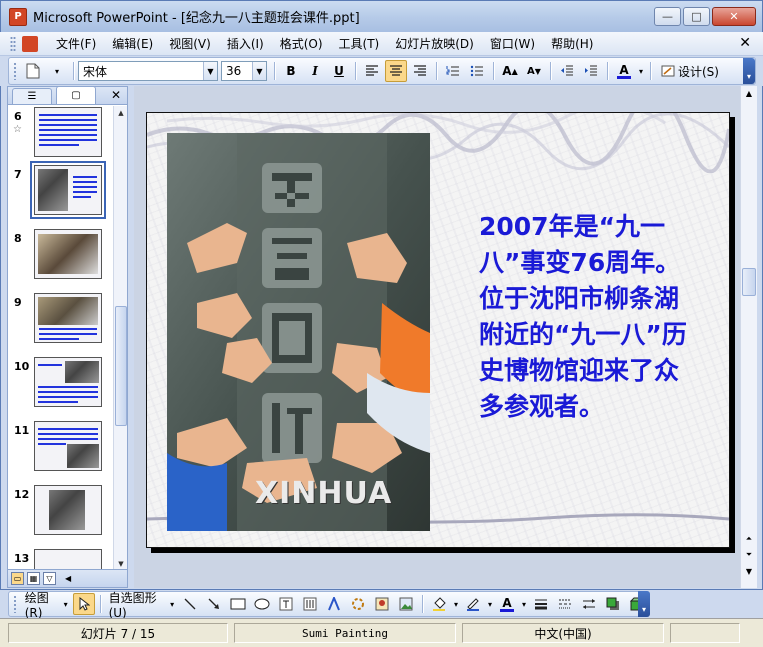 Image resolution: width=763 pixels, height=647 pixels. Describe the element at coordinates (60, 255) in the screenshot. I see `slide-thumbnail-8: 8` at that location.